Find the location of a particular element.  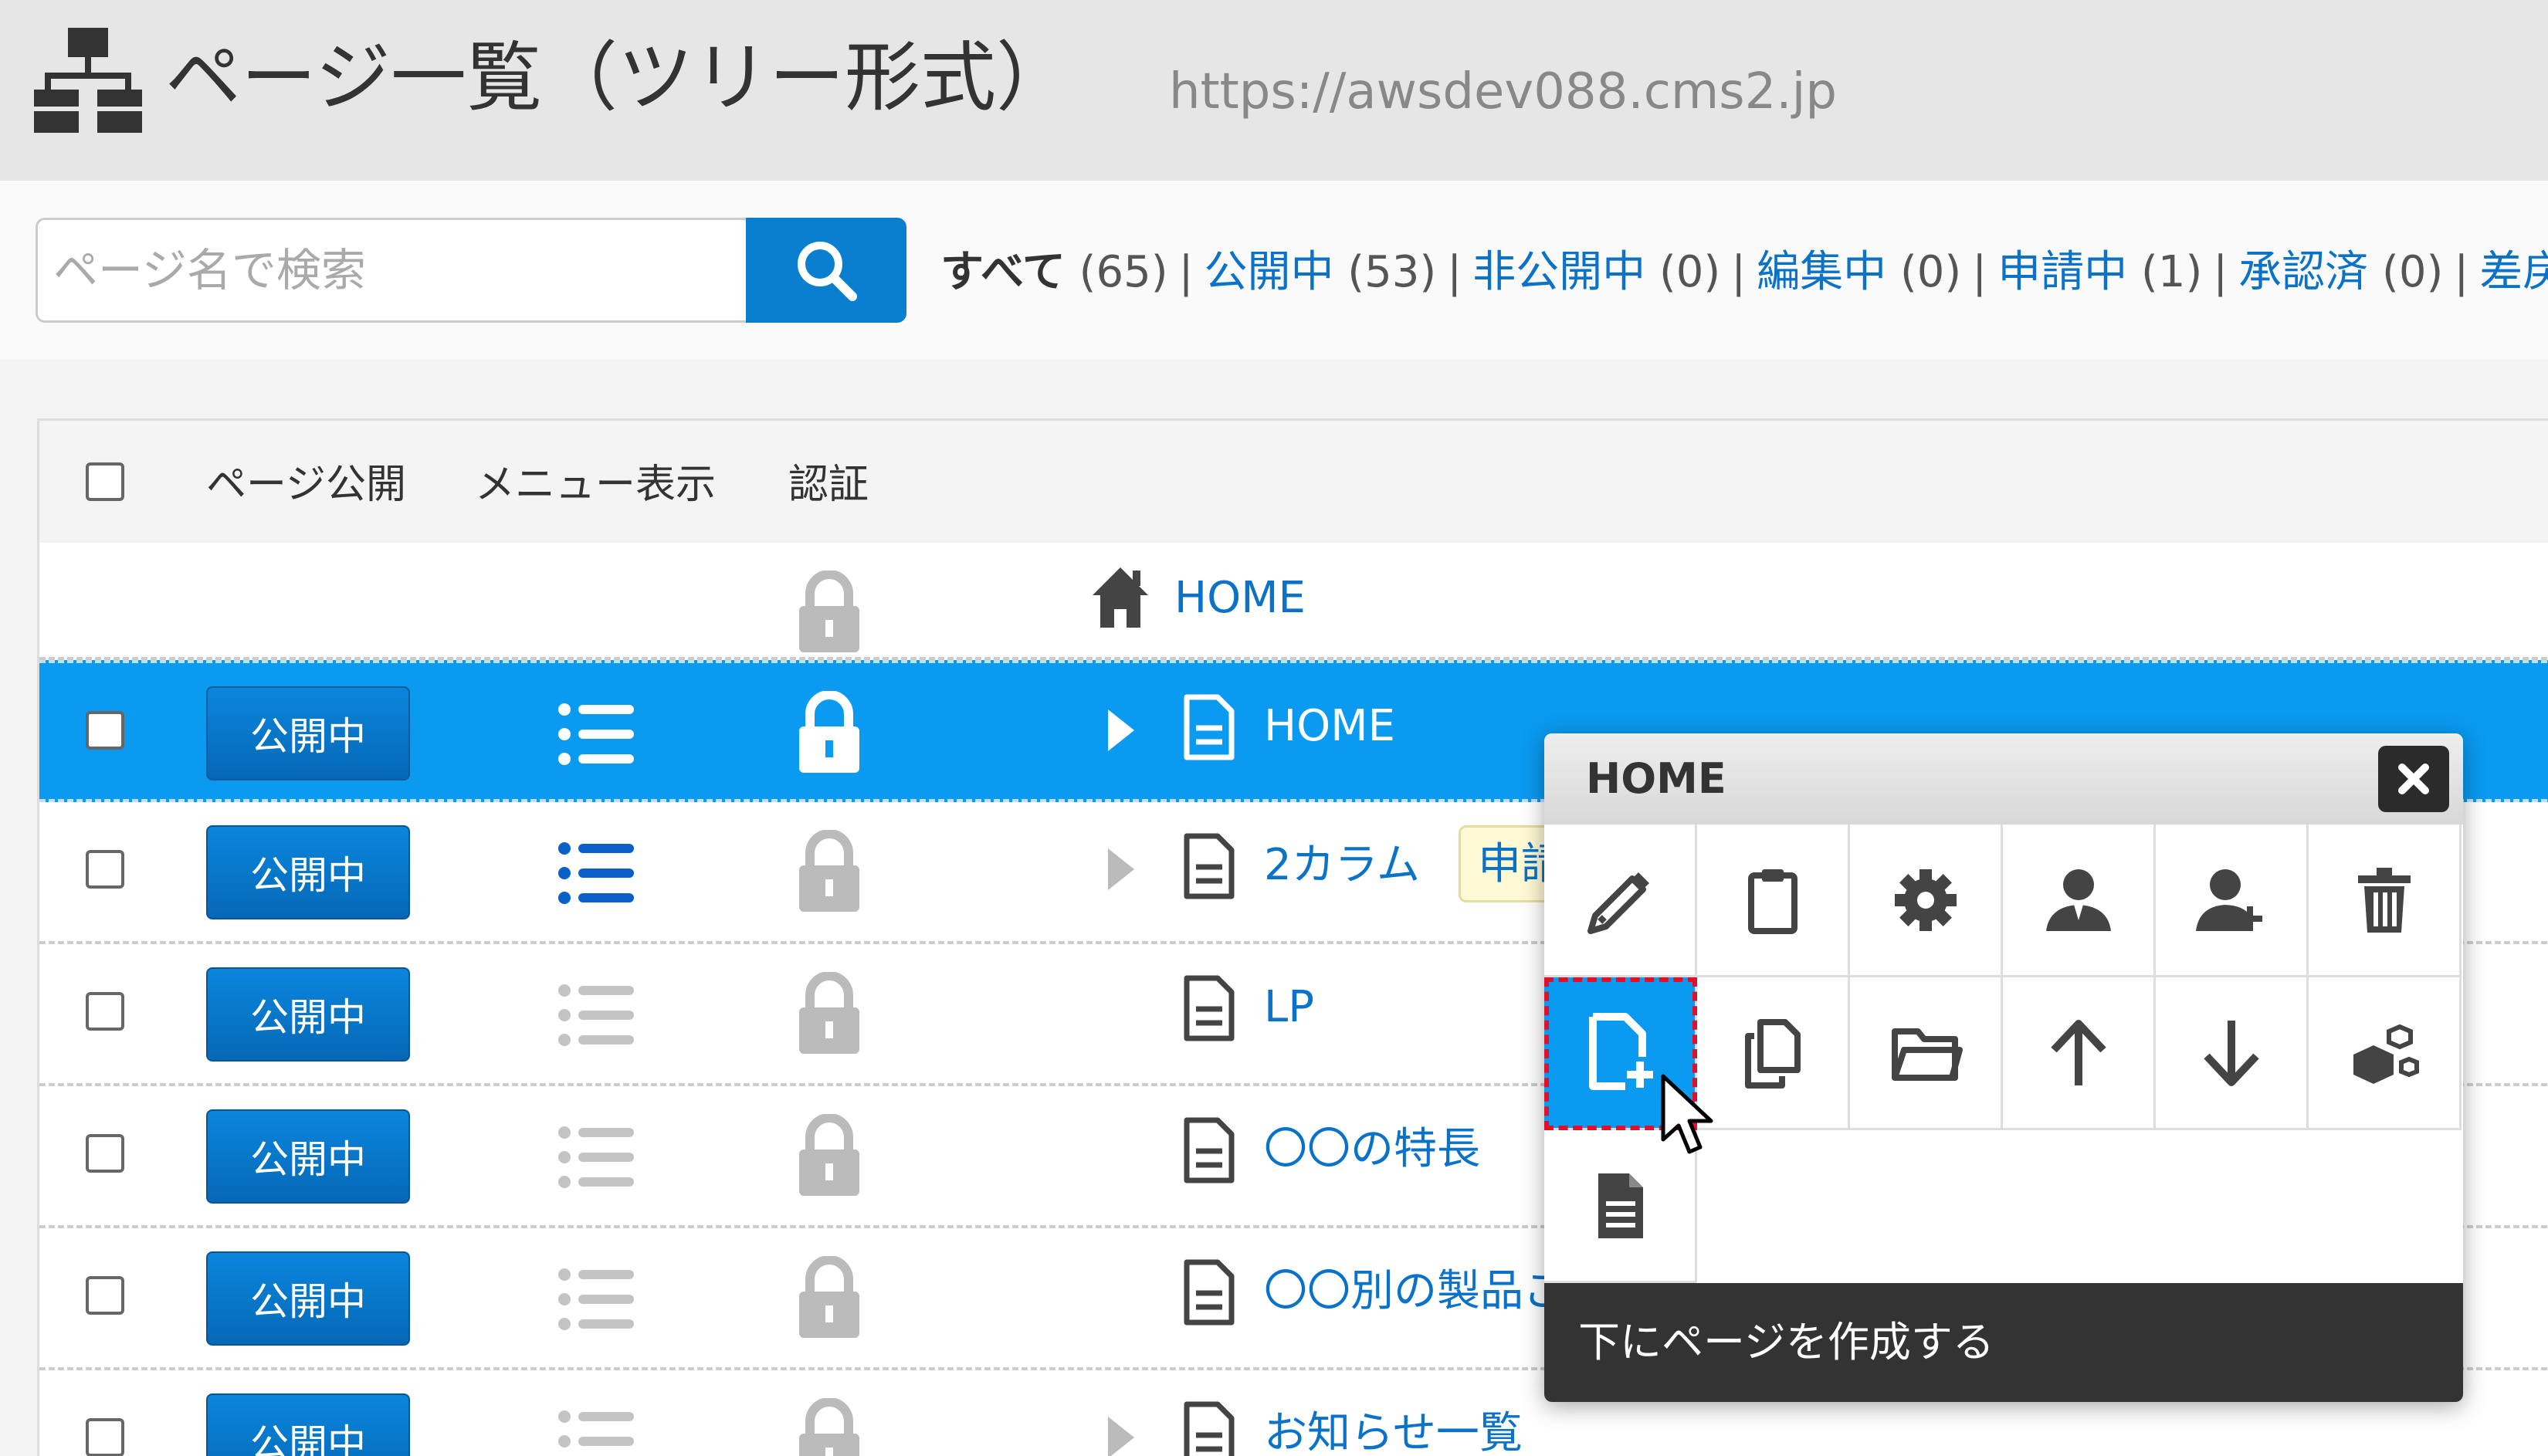

search-button is located at coordinates (826, 270).